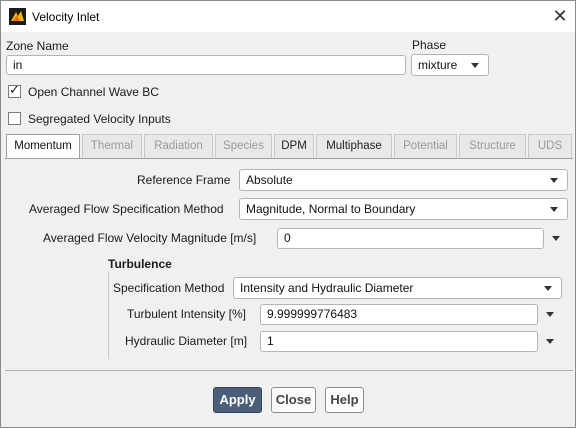  What do you see at coordinates (269, 180) in the screenshot?
I see `reference-frame-value: Absolute` at bounding box center [269, 180].